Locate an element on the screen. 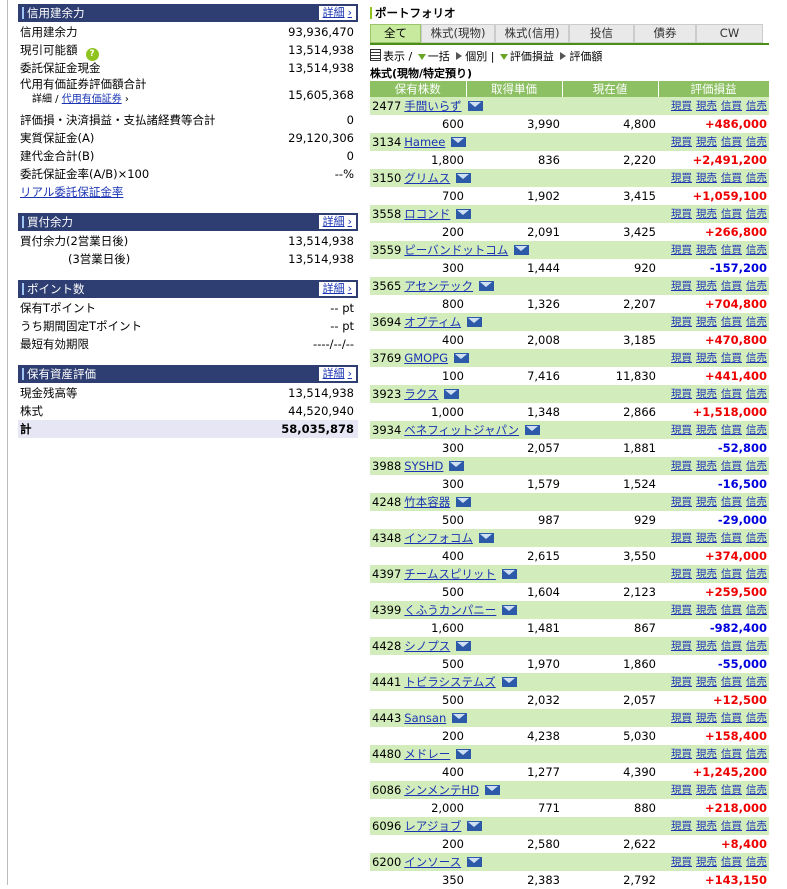 The image size is (787, 889). assets-detail-link: 詳細 › is located at coordinates (337, 374).